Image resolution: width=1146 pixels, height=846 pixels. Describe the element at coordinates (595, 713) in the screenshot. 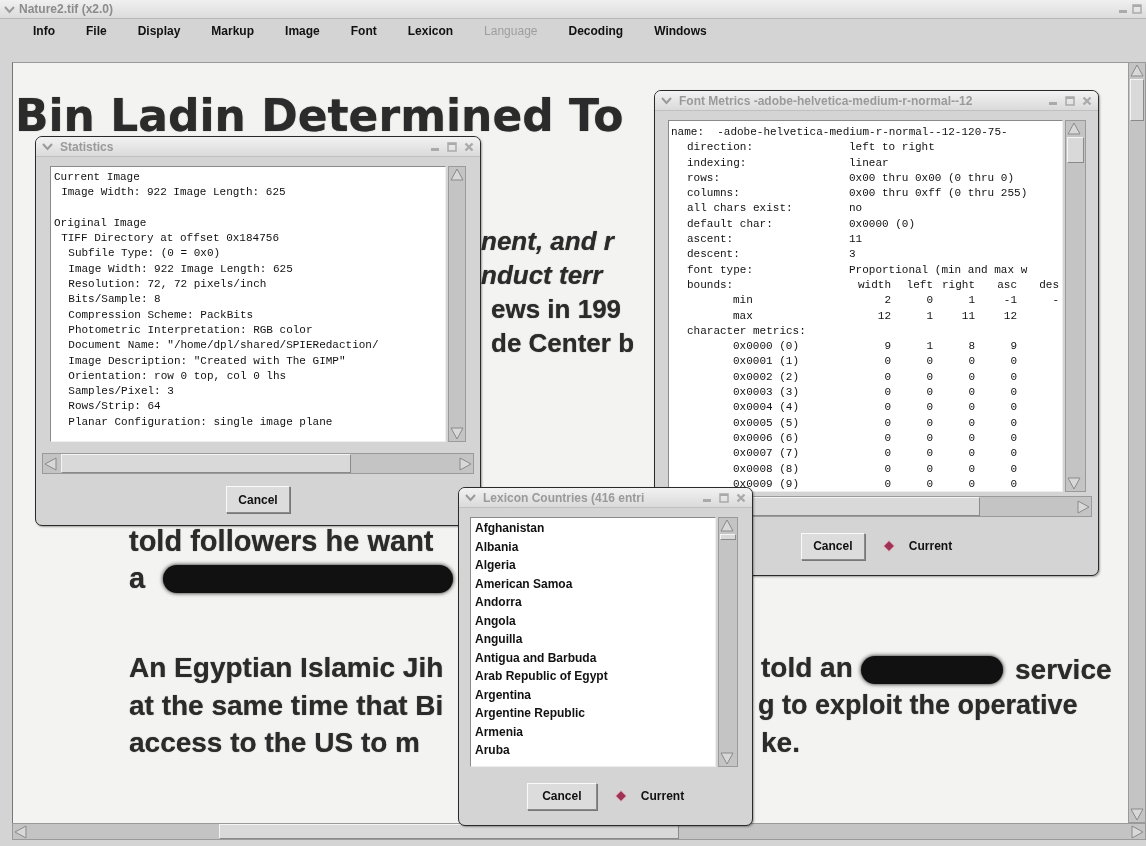

I see `list-item: Argentine Republic` at that location.